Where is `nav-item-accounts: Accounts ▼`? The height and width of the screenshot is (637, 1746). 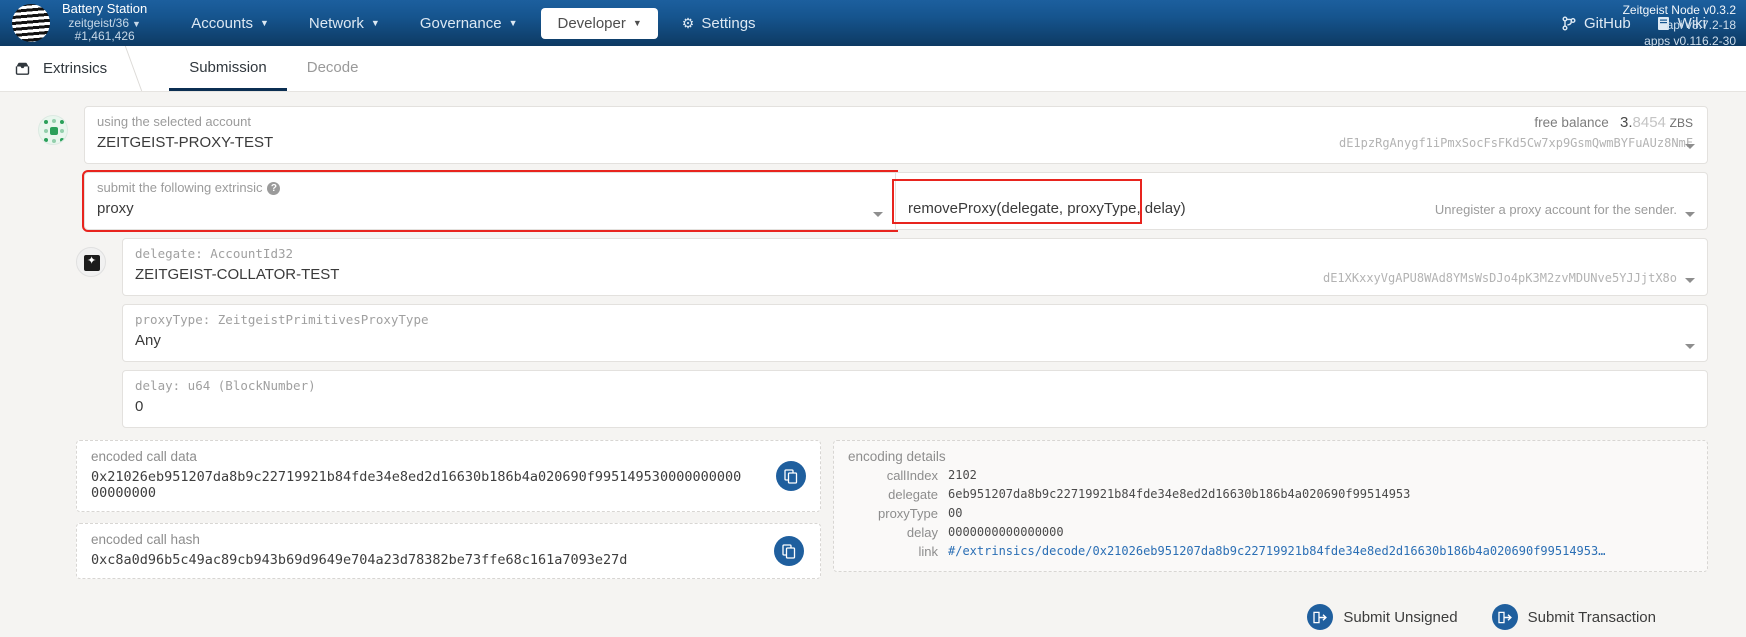 nav-item-accounts: Accounts ▼ is located at coordinates (230, 23).